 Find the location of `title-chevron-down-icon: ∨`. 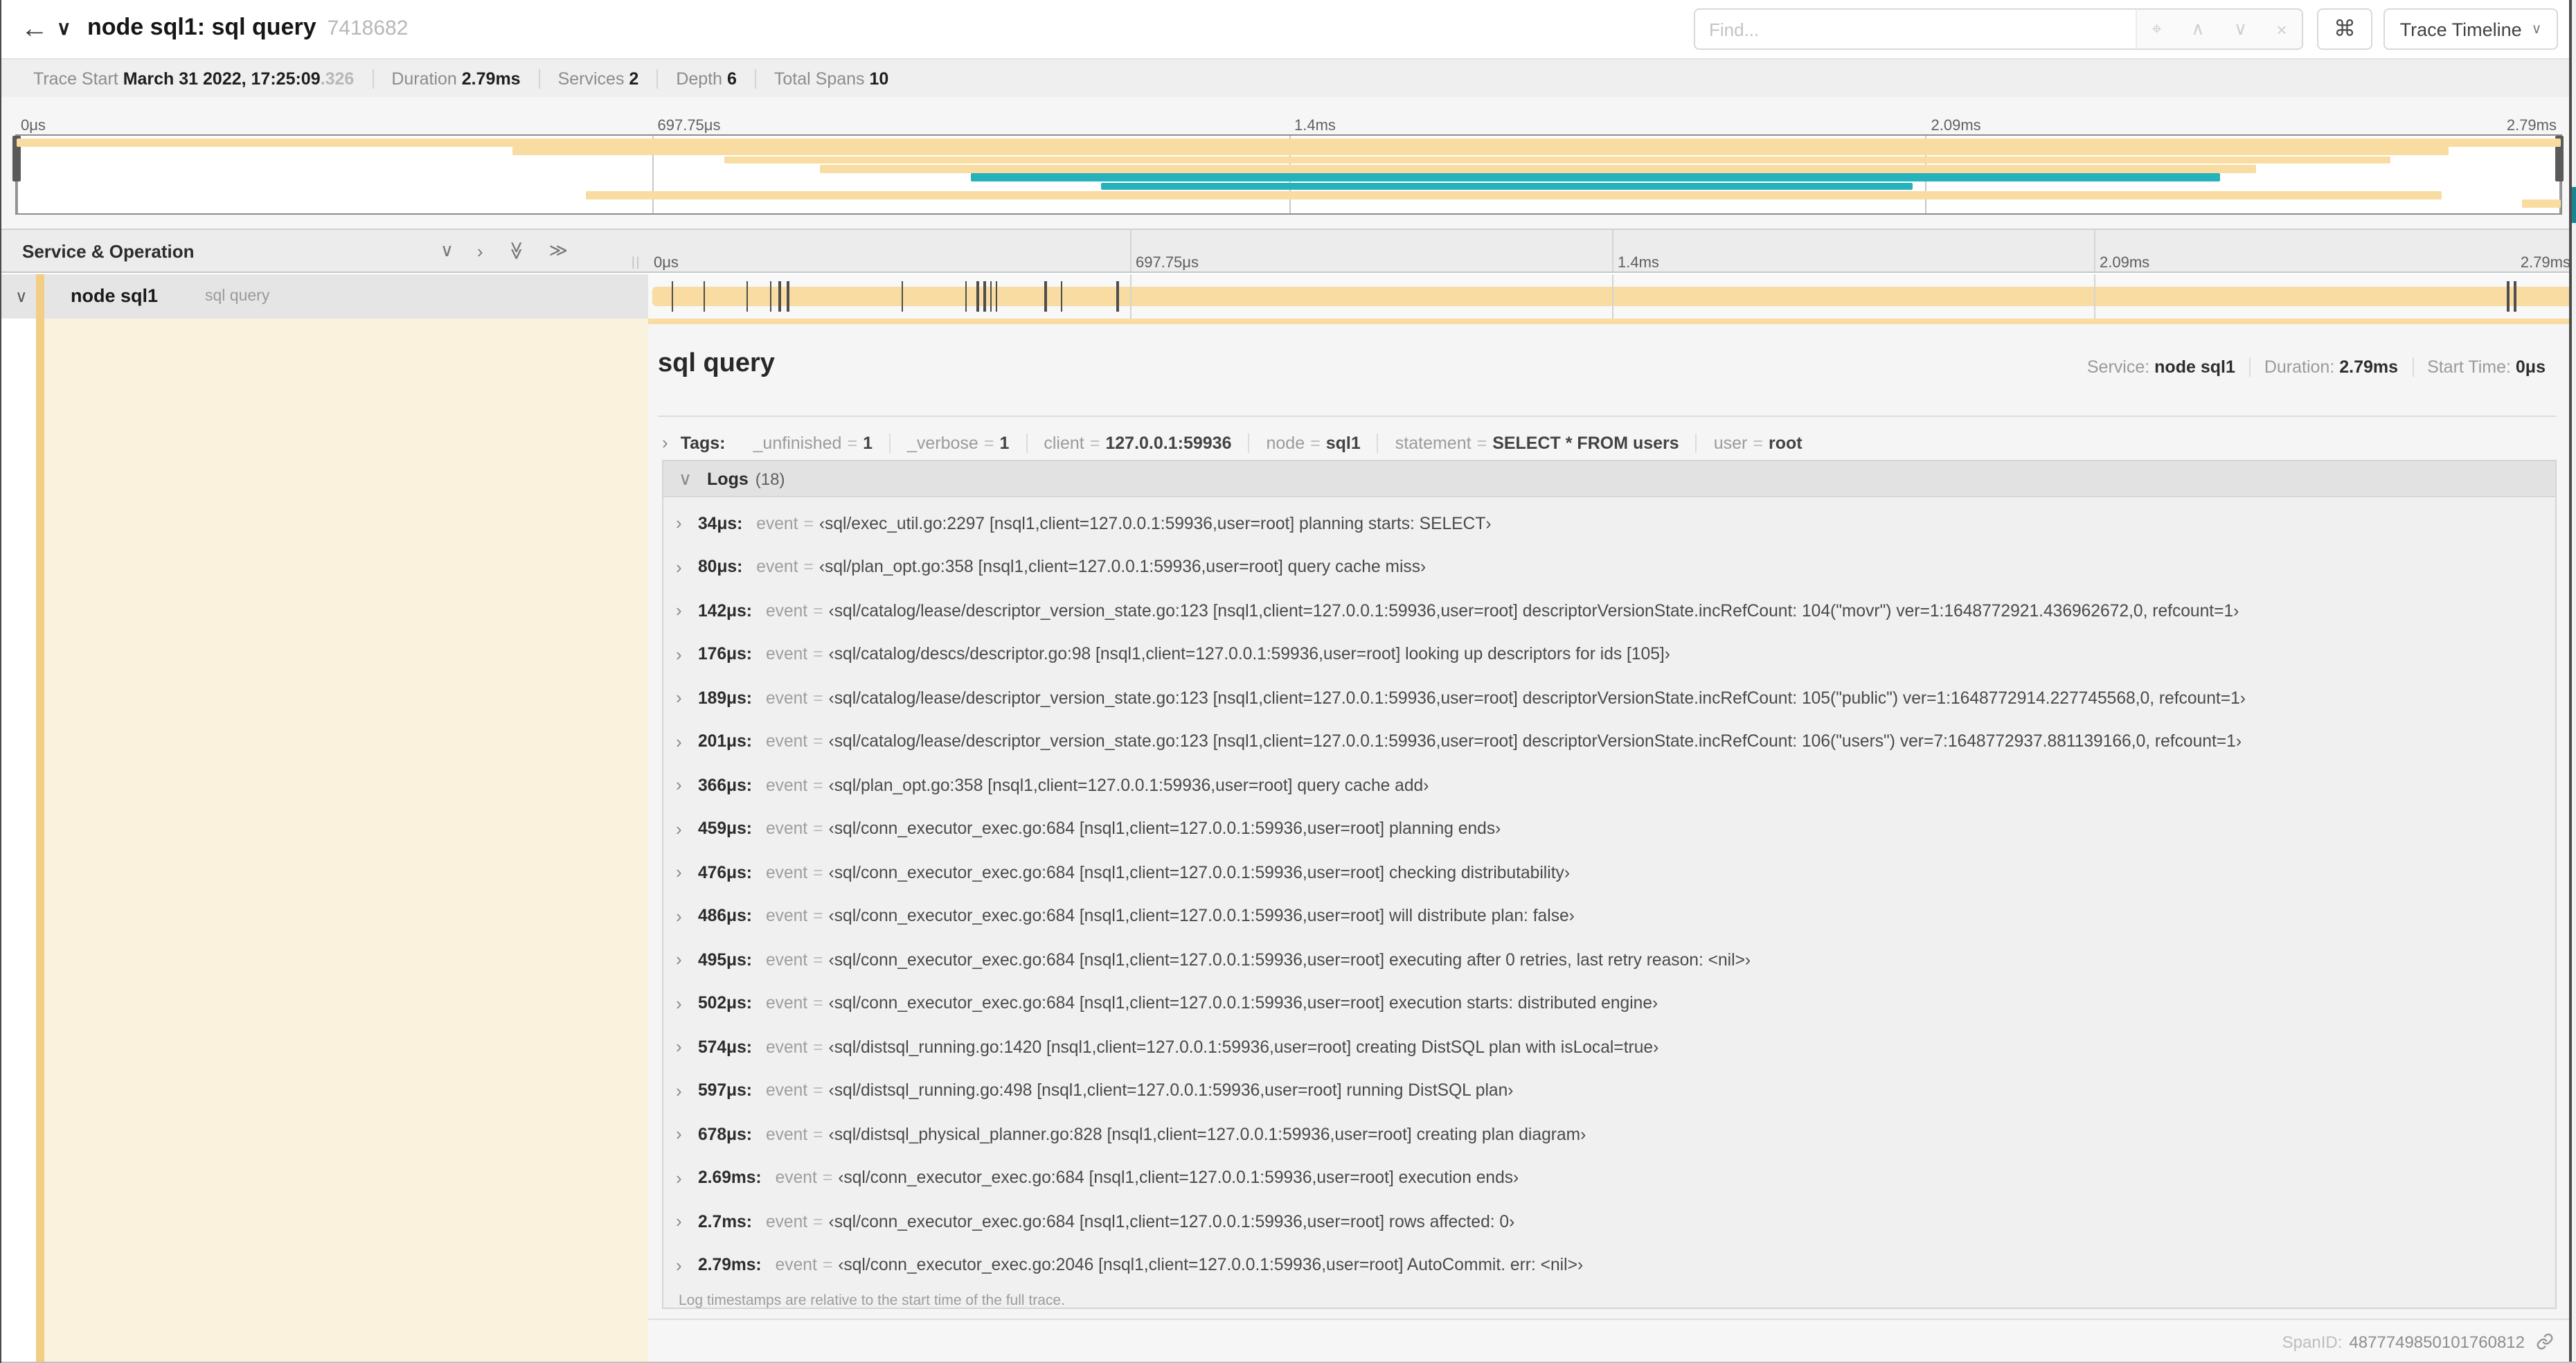

title-chevron-down-icon: ∨ is located at coordinates (64, 28).